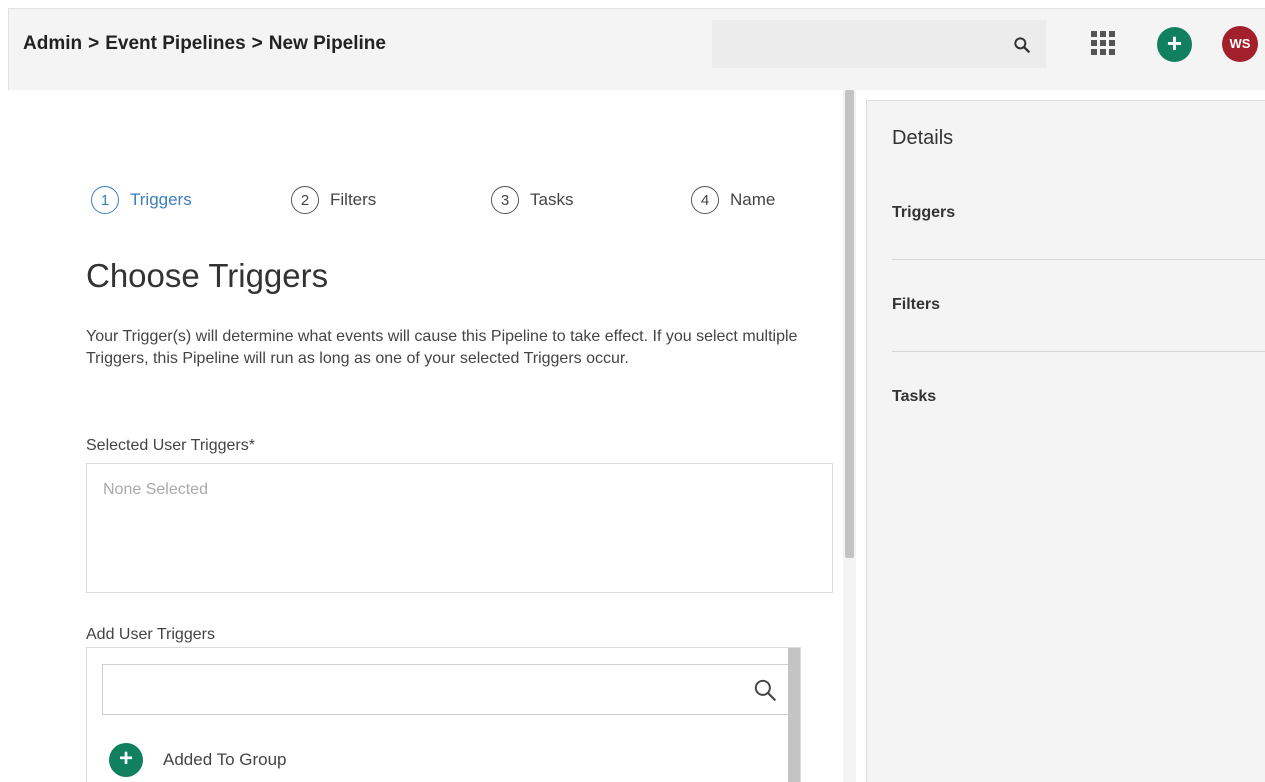 This screenshot has height=782, width=1265. Describe the element at coordinates (446, 201) in the screenshot. I see `stepper: 1 Triggers 2 Filters 3 Tasks 4 Name` at that location.